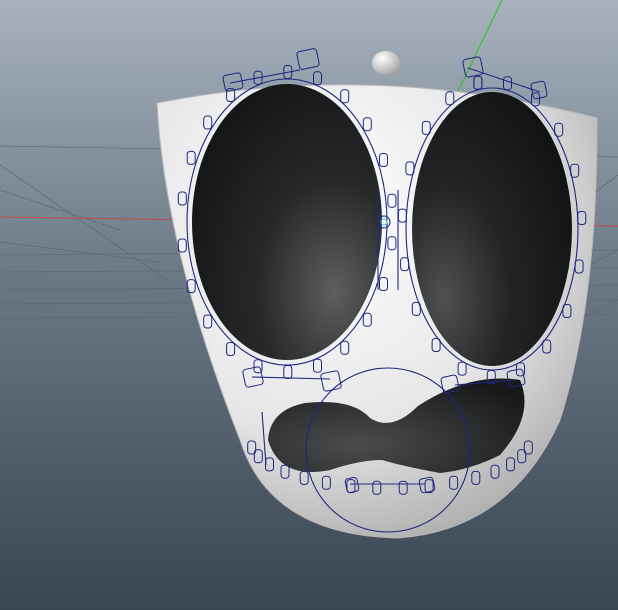  What do you see at coordinates (492, 229) in the screenshot?
I see `right-eye` at bounding box center [492, 229].